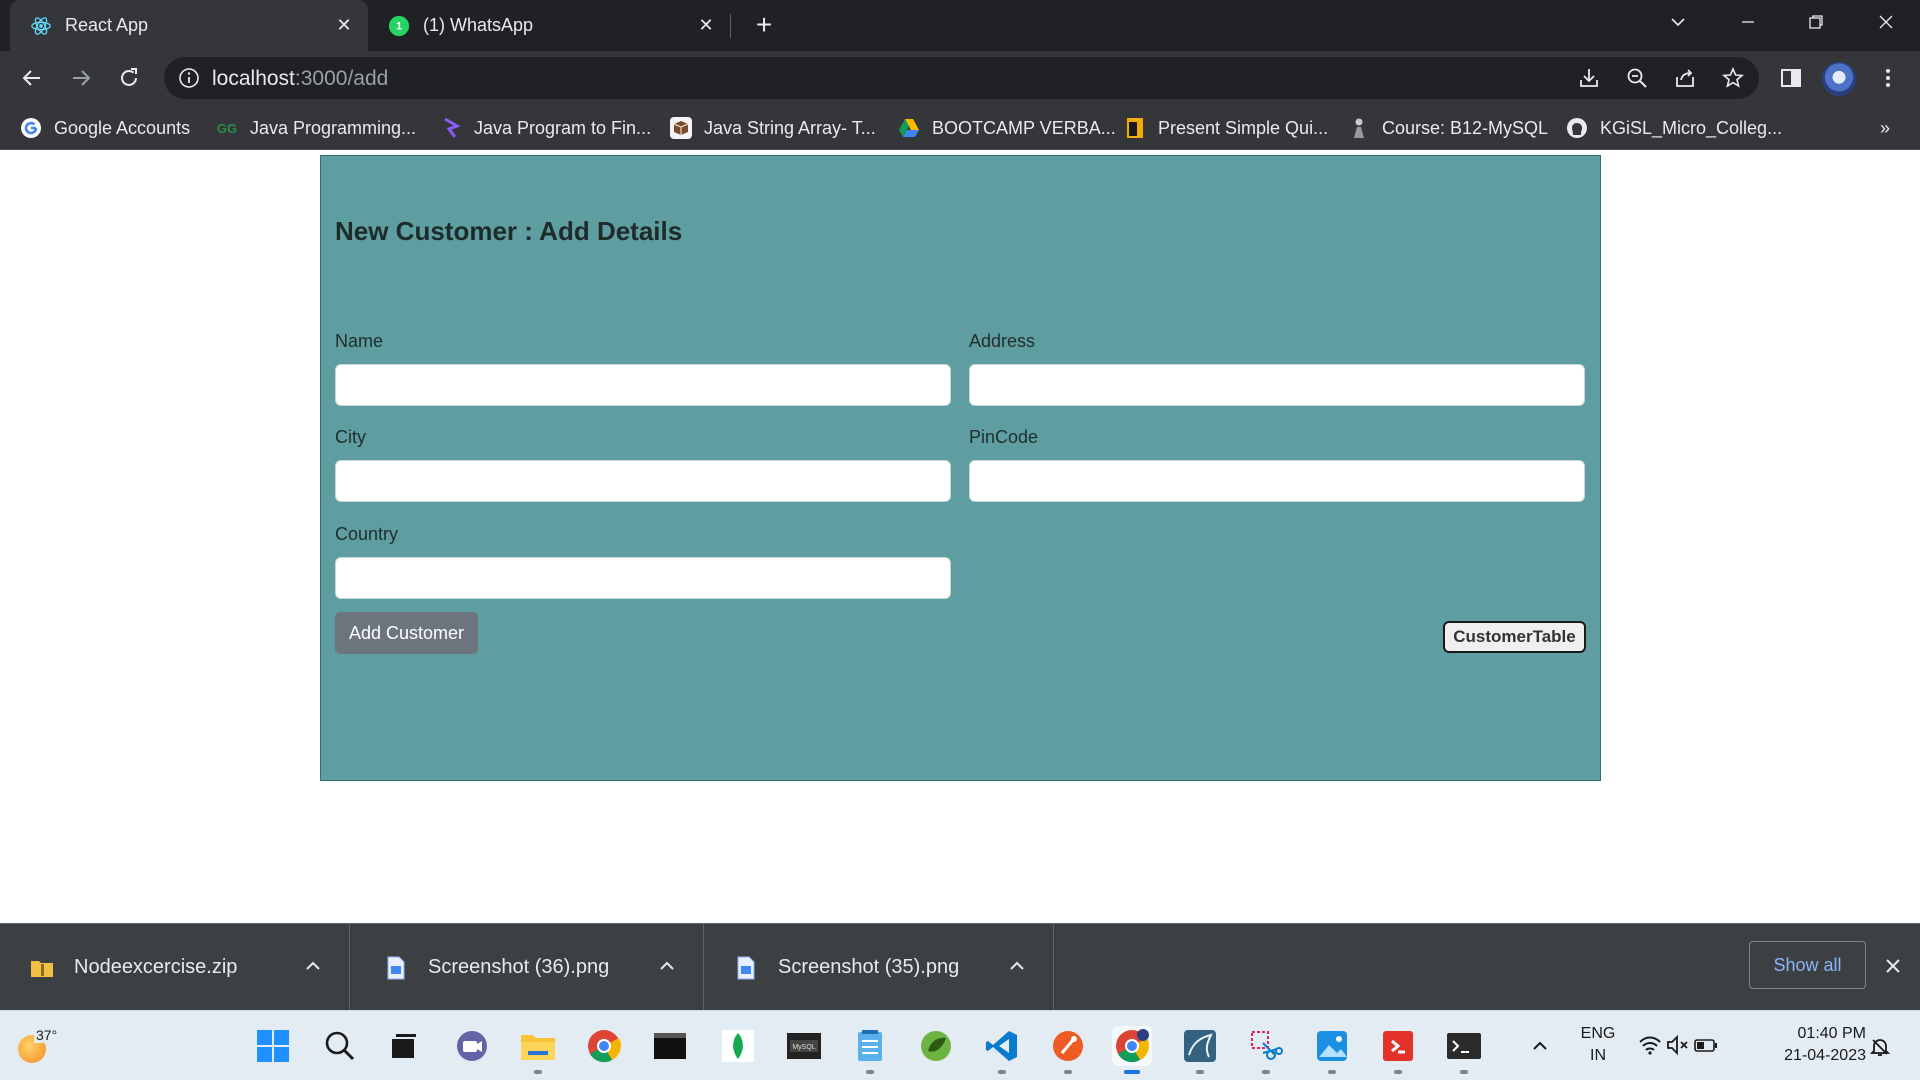 This screenshot has height=1080, width=1920. I want to click on bookmark-google-accounts: Google Accounts, so click(105, 128).